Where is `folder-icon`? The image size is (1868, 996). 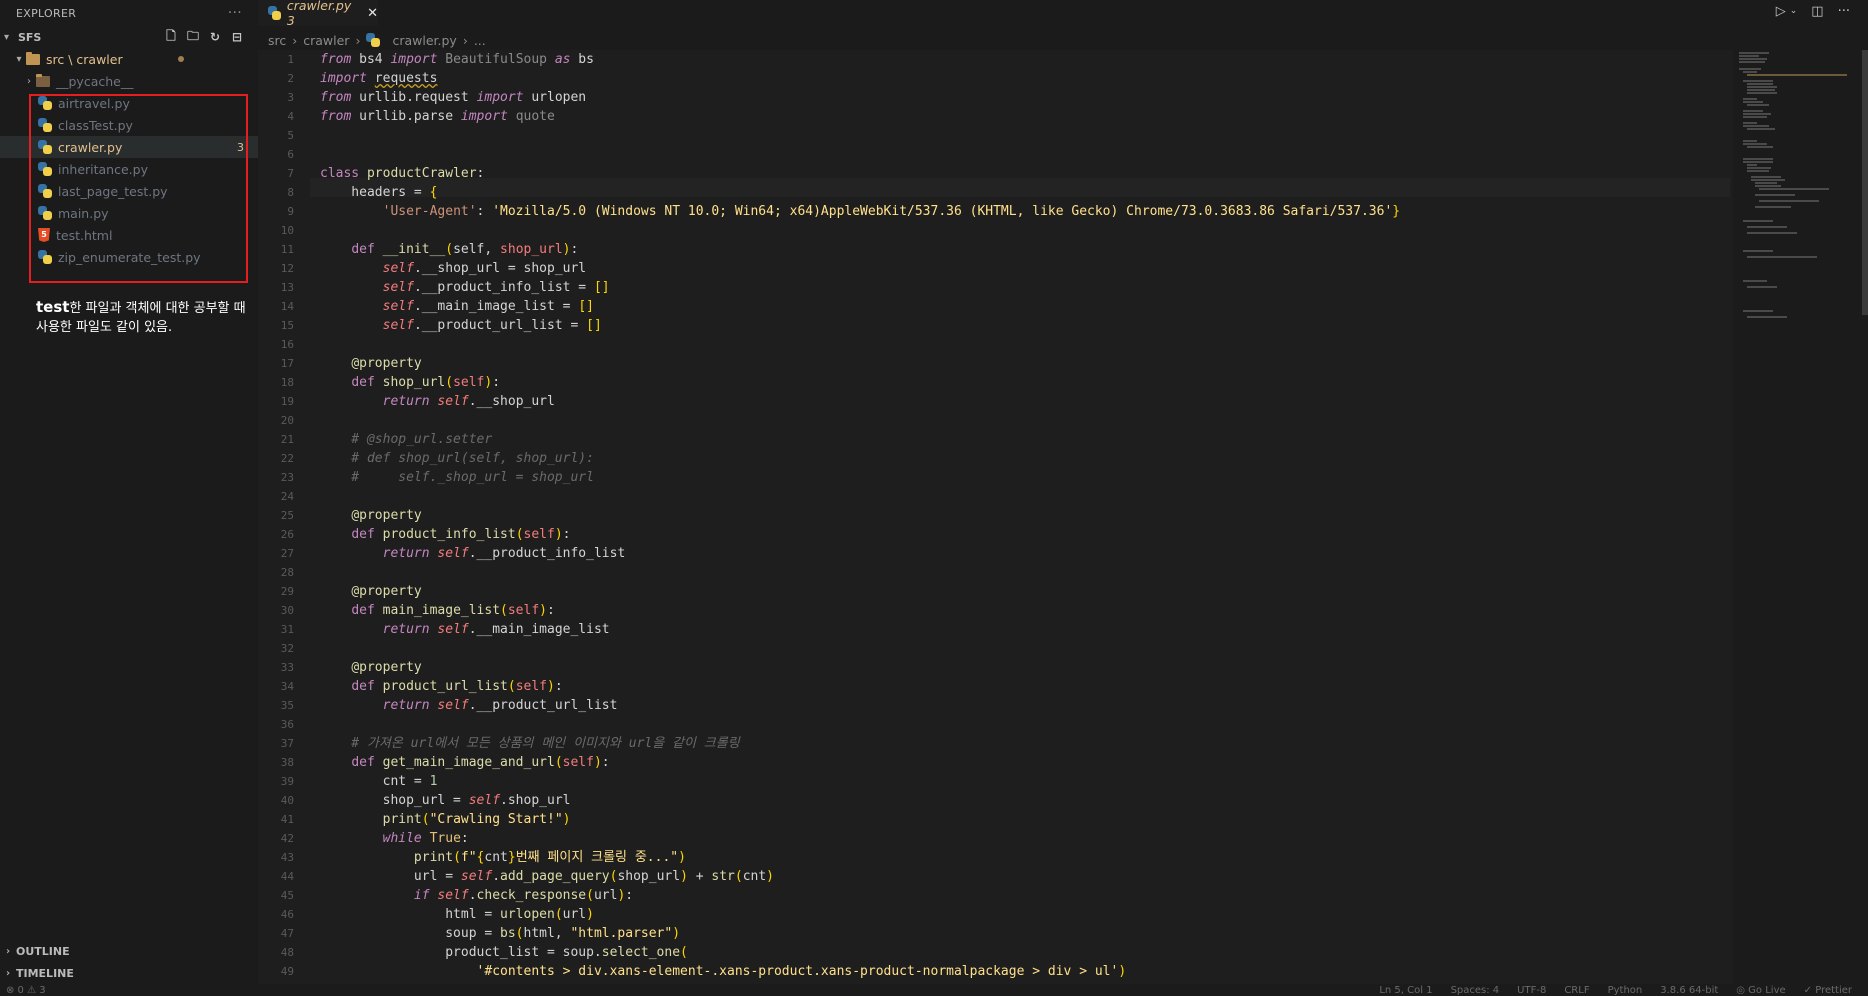 folder-icon is located at coordinates (43, 80).